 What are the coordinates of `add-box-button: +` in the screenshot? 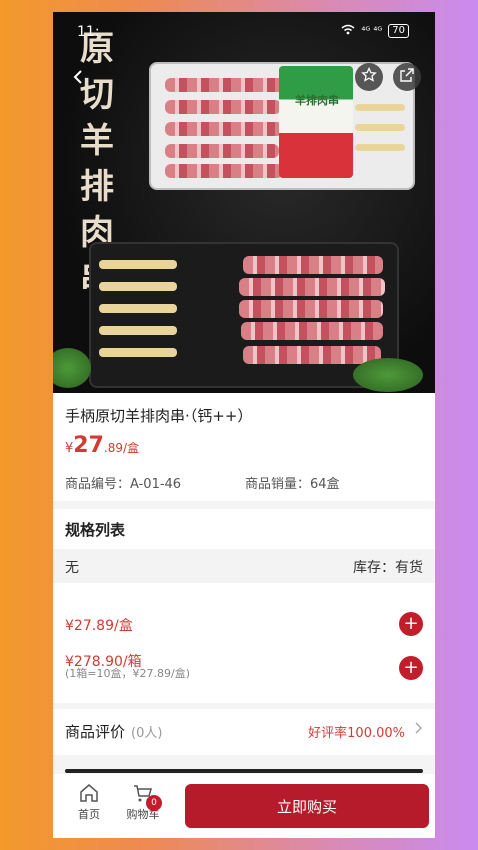 It's located at (411, 624).